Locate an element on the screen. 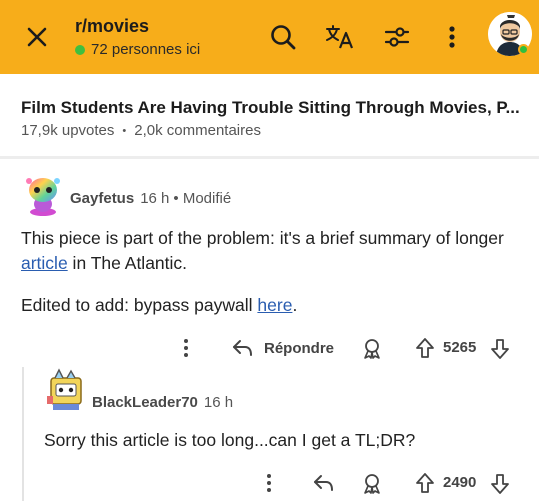 This screenshot has width=539, height=501. comment-edit-note: Edited to add: bypass paywall here. is located at coordinates (159, 305).